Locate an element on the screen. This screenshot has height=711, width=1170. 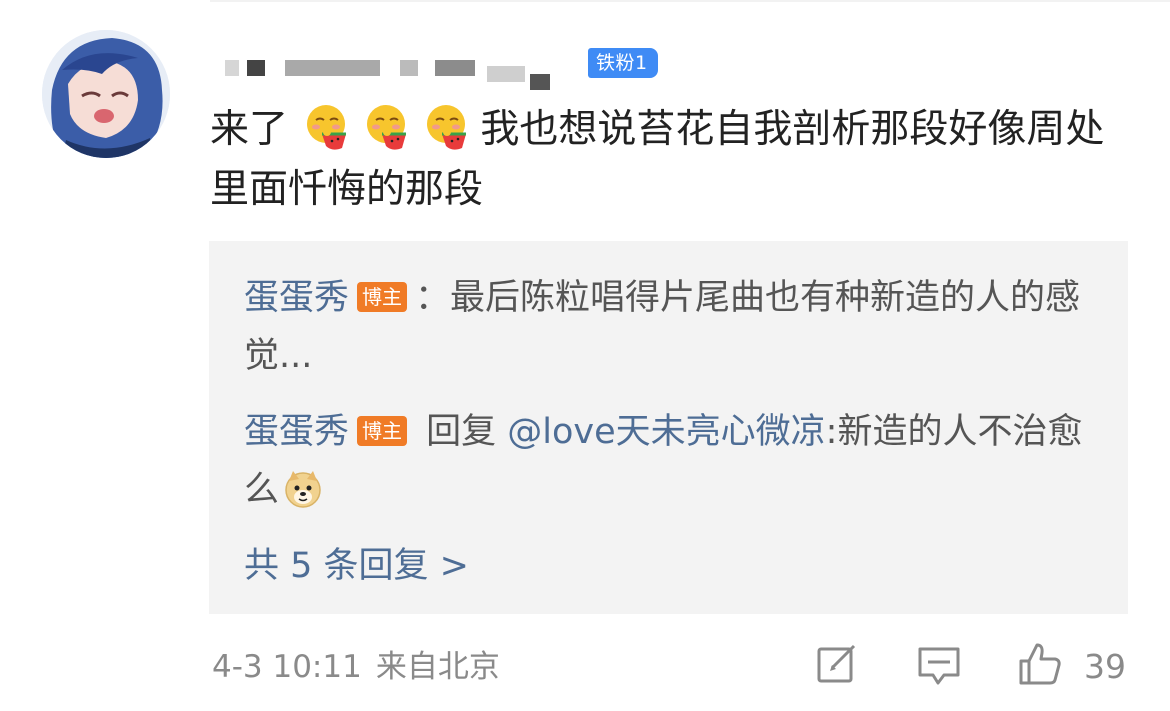
reply-word: 回复 is located at coordinates (461, 432).